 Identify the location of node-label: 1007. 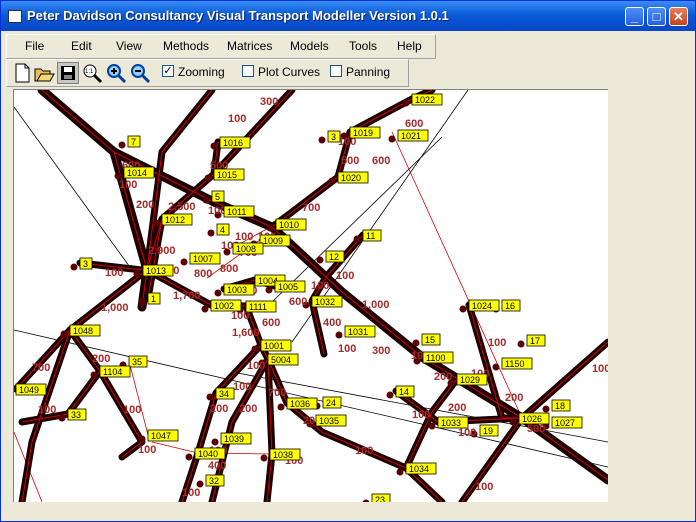
(205, 258).